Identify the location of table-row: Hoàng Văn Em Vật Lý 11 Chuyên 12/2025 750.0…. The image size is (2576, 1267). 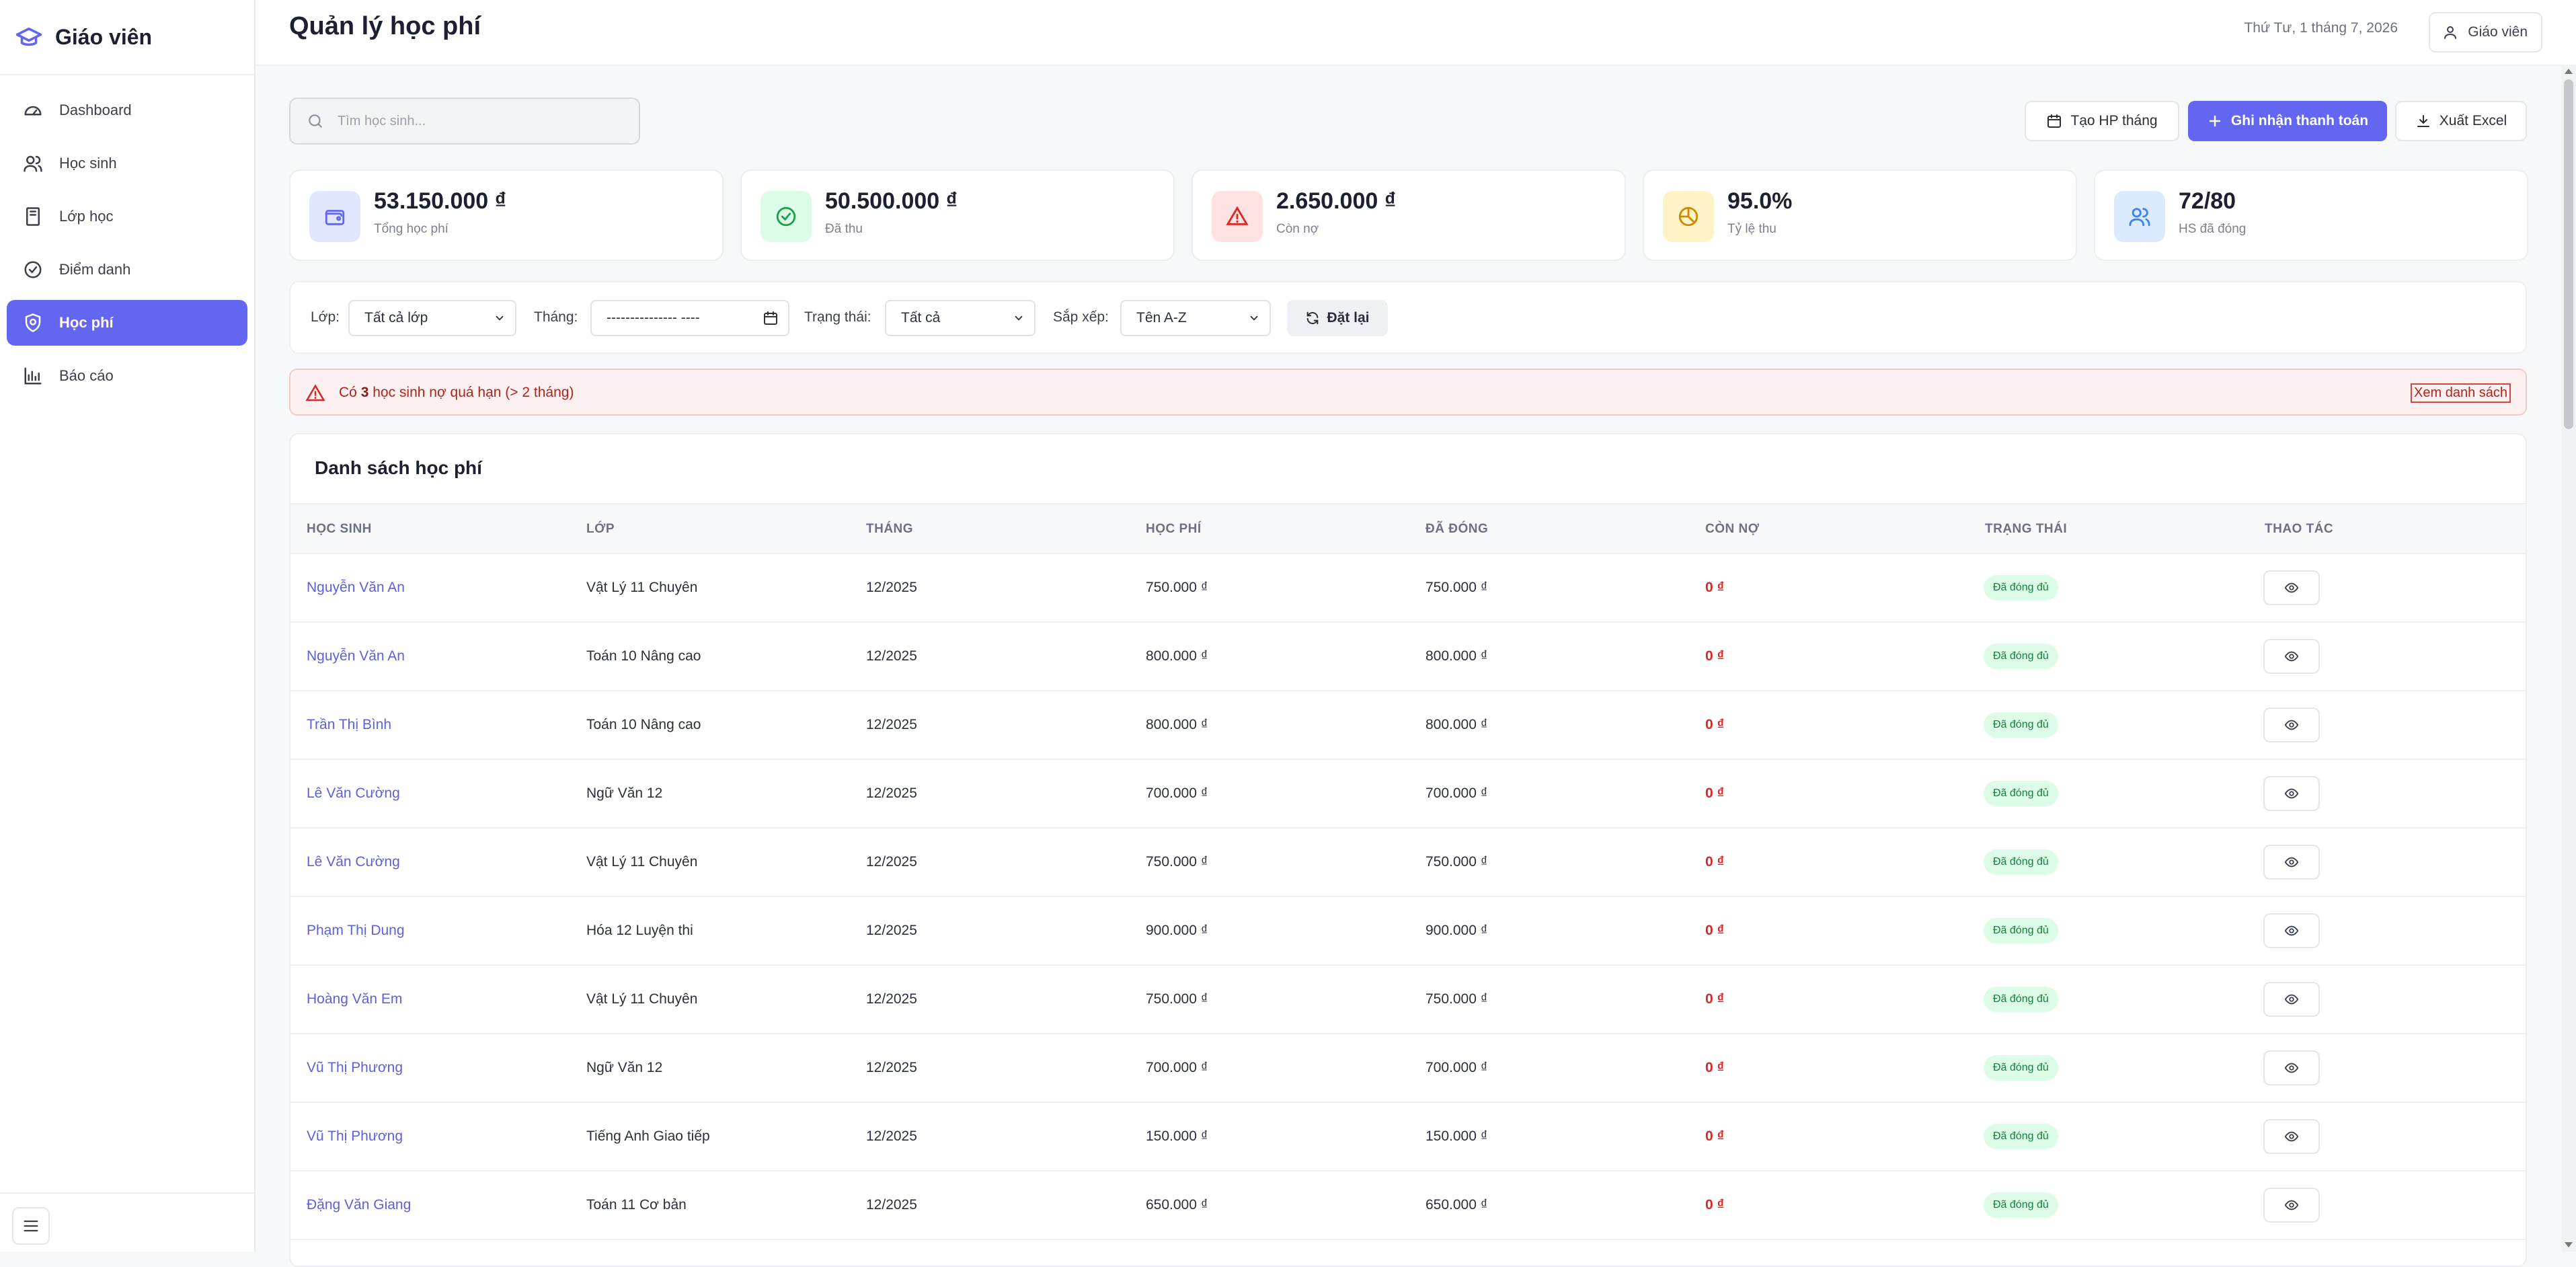
(1408, 1000).